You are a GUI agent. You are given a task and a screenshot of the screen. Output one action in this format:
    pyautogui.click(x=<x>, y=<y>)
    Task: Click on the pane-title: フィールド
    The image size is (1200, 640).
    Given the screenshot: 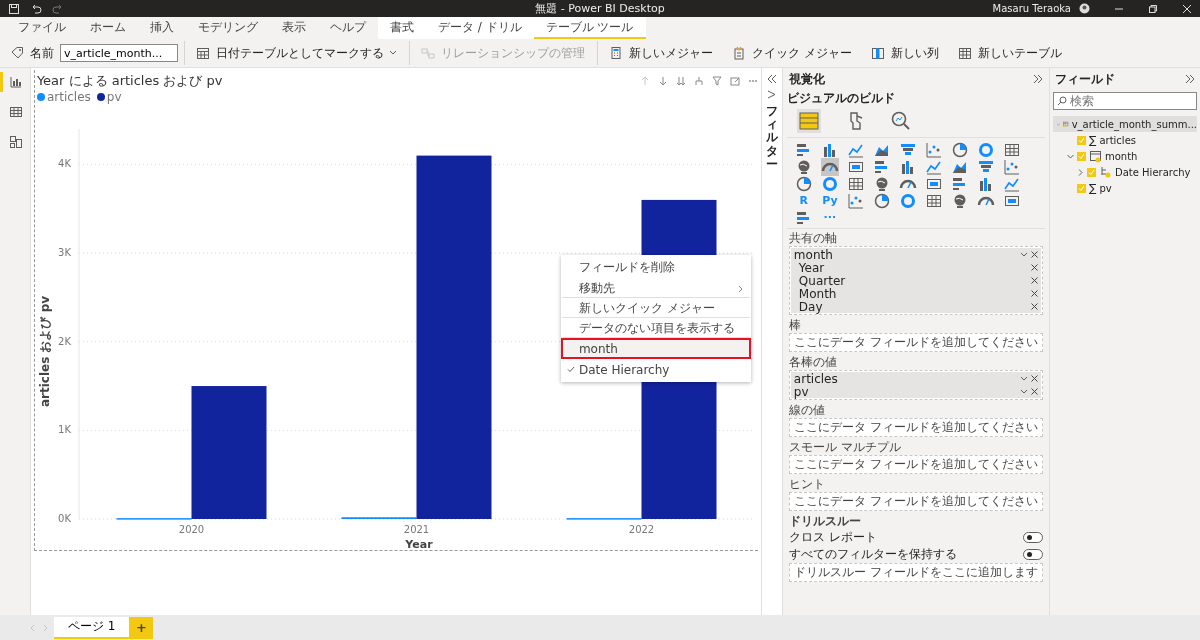 What is the action you would take?
    pyautogui.click(x=1085, y=79)
    